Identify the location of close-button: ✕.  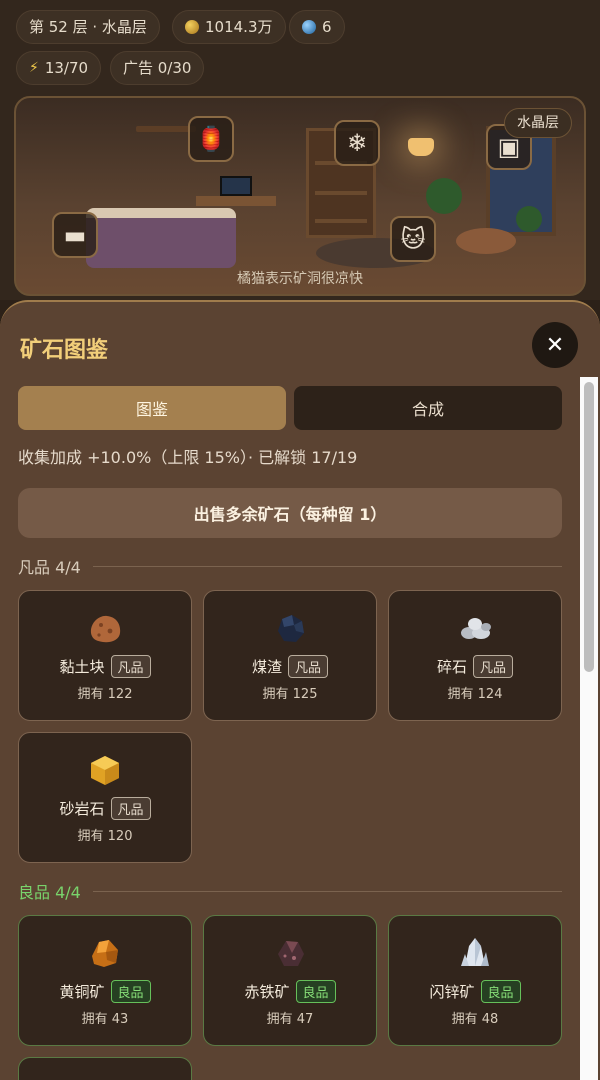
(555, 345).